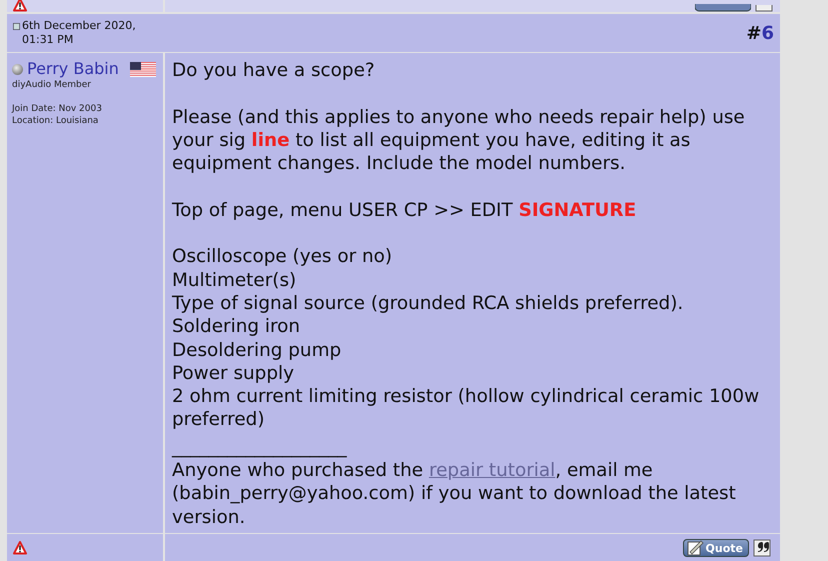  I want to click on flag-icon, so click(143, 69).